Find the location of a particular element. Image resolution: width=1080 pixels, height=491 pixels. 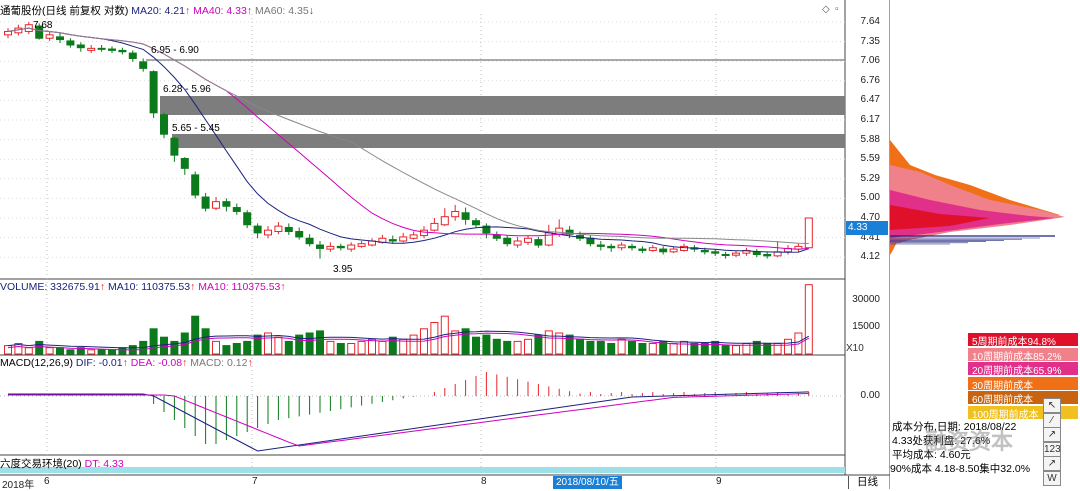

drawing-tool-button: W is located at coordinates (1052, 478).